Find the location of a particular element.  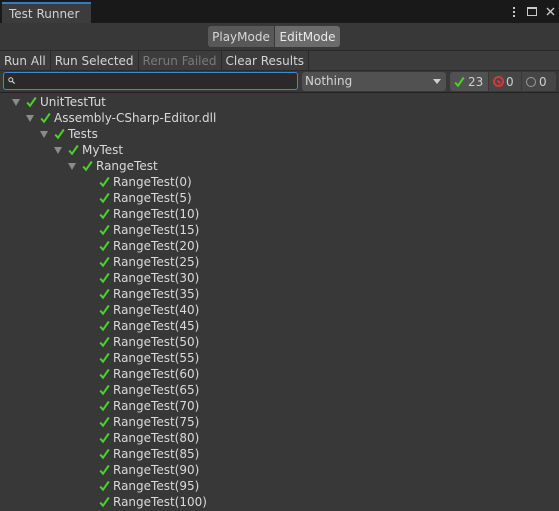

test-case-row: RangeTest(75) is located at coordinates (149, 422).